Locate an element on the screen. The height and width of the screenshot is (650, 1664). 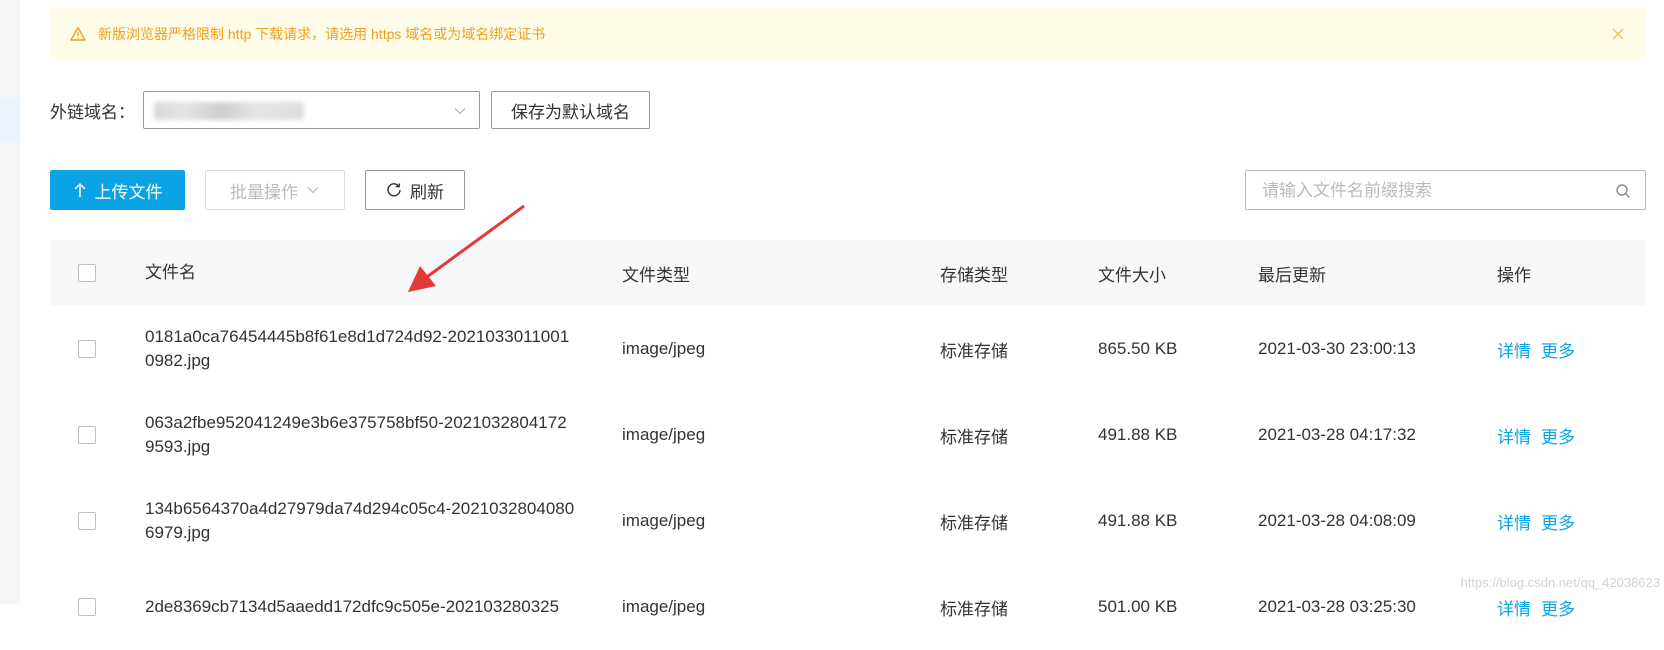
header-last-updated: 最后更新 is located at coordinates (1292, 275).